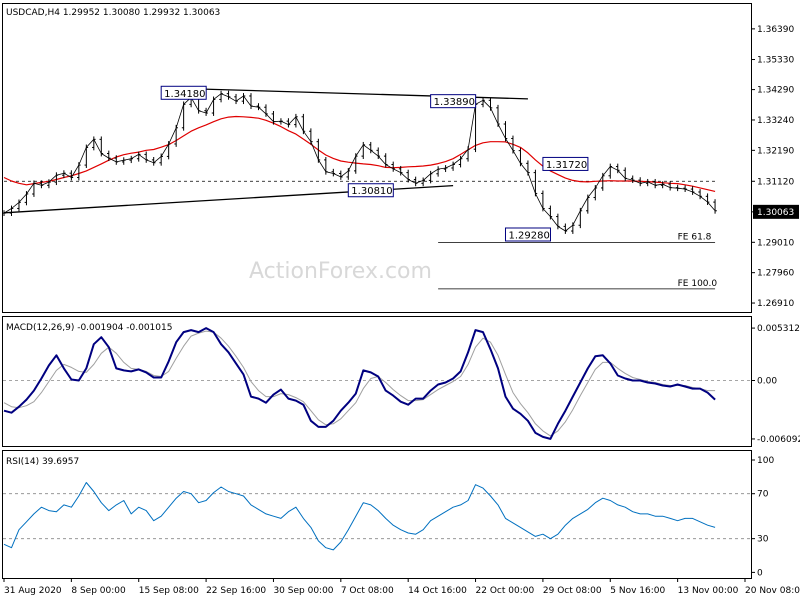  I want to click on macd-y-axis: 0.005312 0.00 -0.006092, so click(775, 384).